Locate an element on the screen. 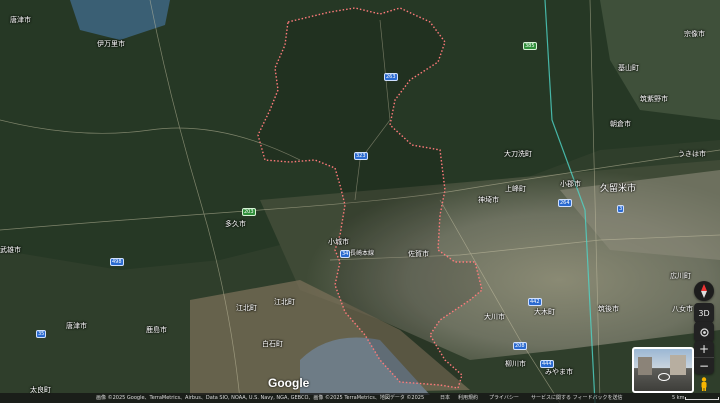  place-label: 基山町 is located at coordinates (628, 68).